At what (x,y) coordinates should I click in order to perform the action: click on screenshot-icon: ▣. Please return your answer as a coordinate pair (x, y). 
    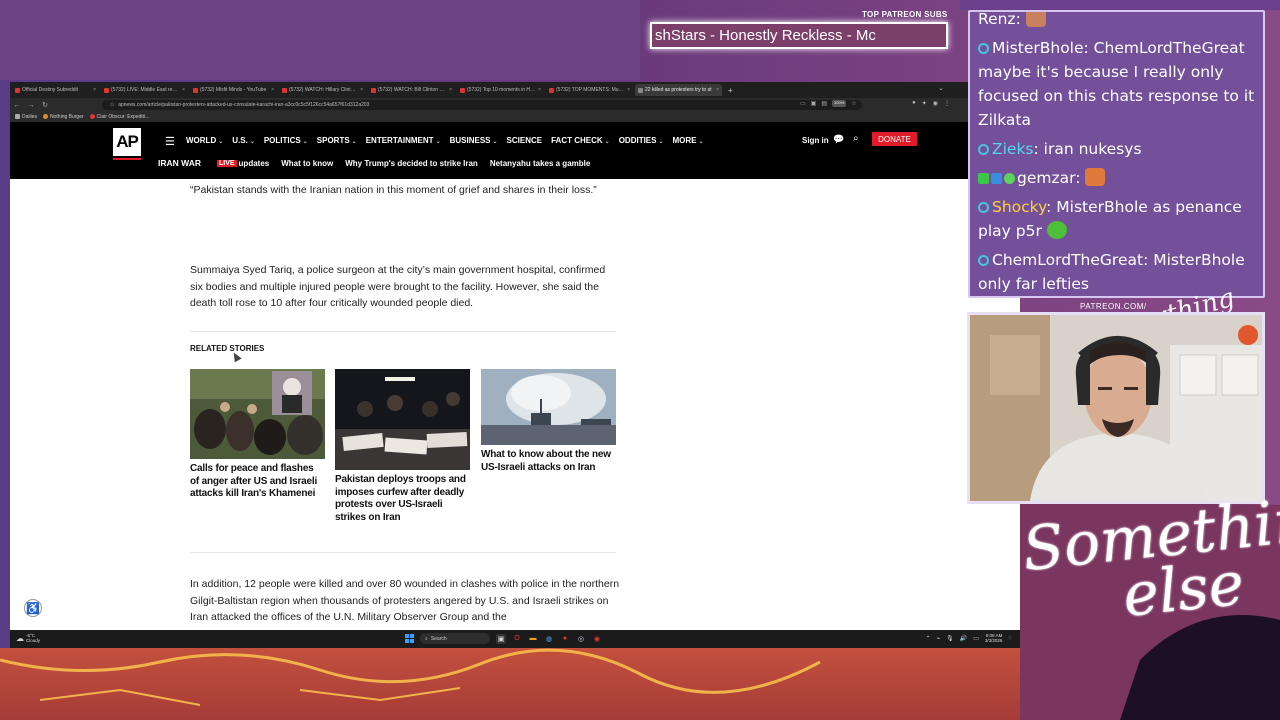
    Looking at the image, I should click on (814, 103).